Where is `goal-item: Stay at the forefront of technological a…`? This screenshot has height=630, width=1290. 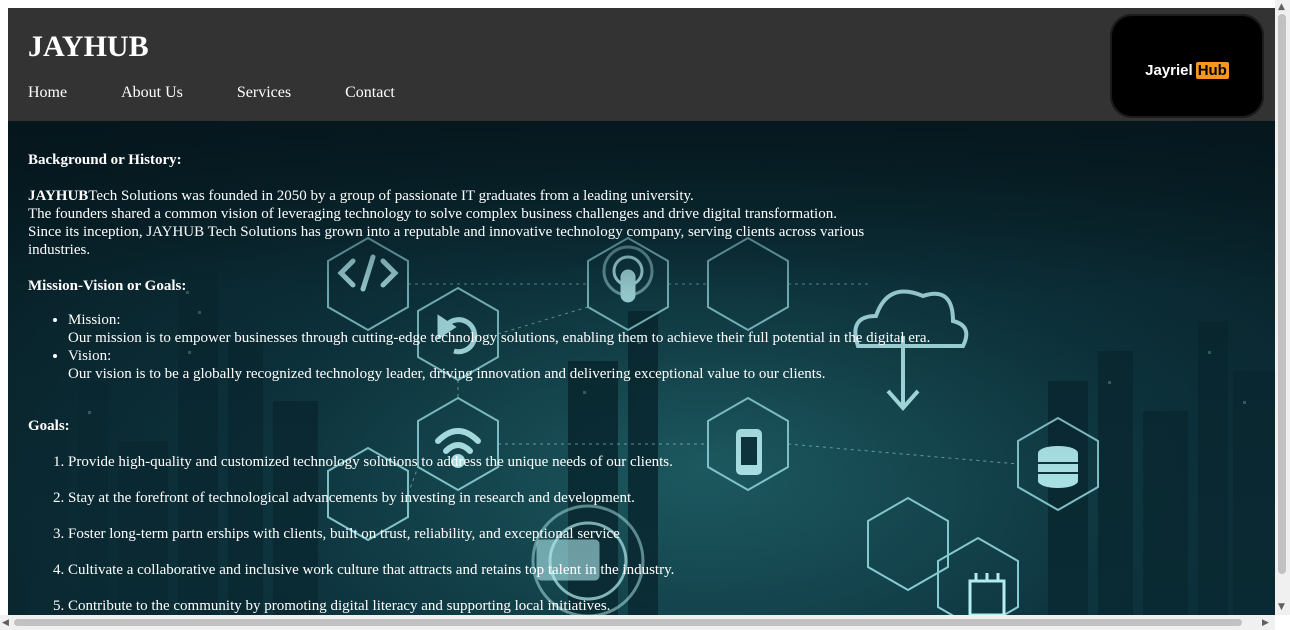 goal-item: Stay at the forefront of technological a… is located at coordinates (548, 498).